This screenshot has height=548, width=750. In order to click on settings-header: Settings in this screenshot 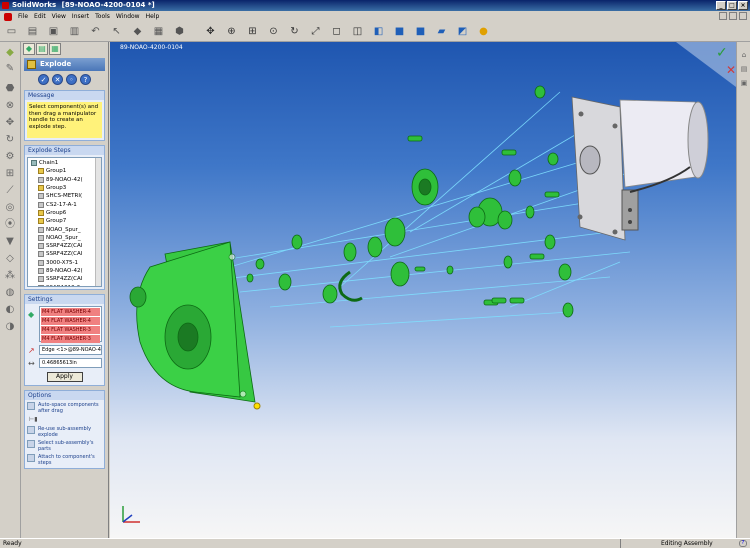, I will do `click(64, 299)`.